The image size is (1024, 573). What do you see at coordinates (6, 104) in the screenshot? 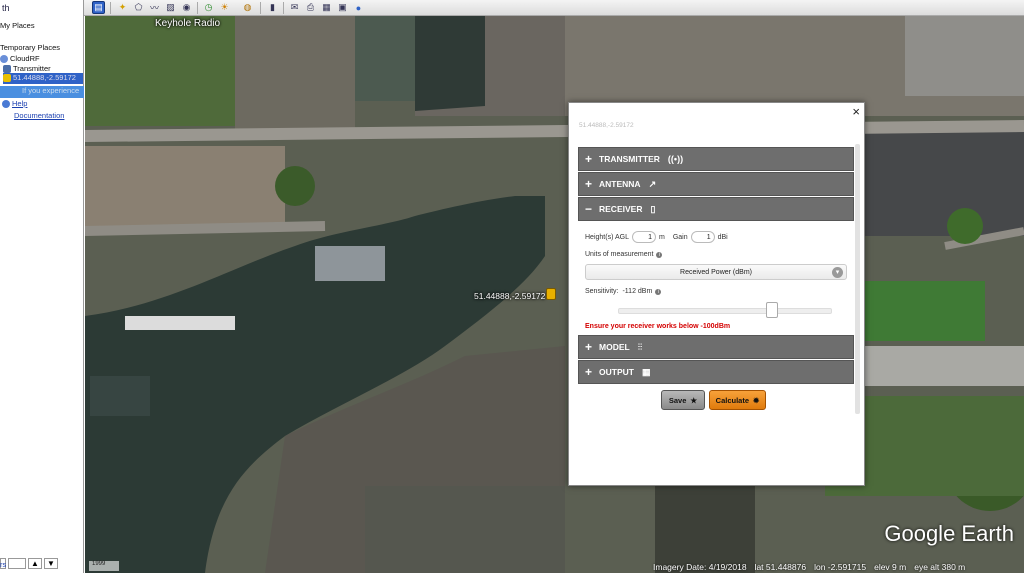
I see `help-icon` at bounding box center [6, 104].